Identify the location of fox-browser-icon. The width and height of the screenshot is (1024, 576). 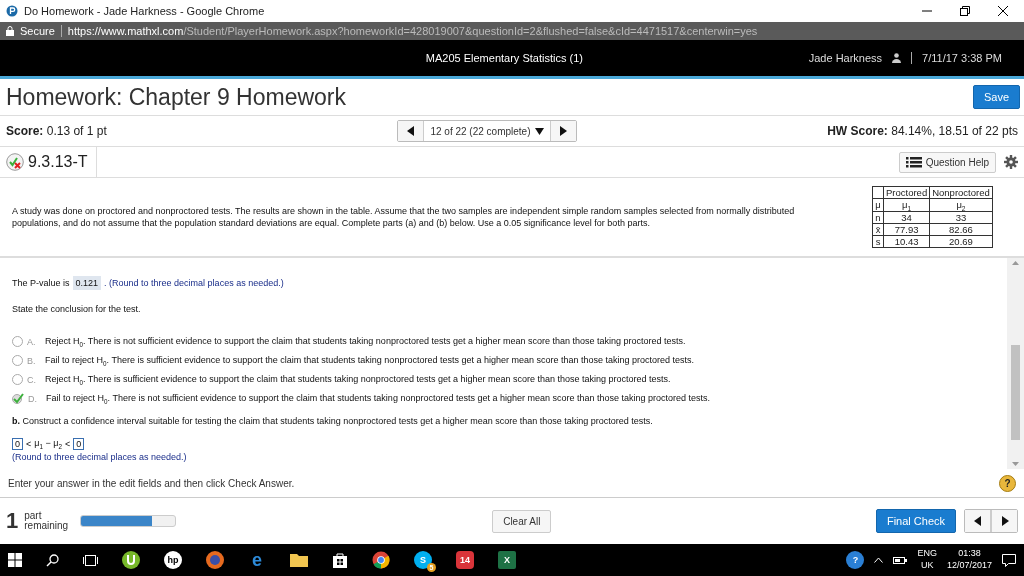
(215, 560).